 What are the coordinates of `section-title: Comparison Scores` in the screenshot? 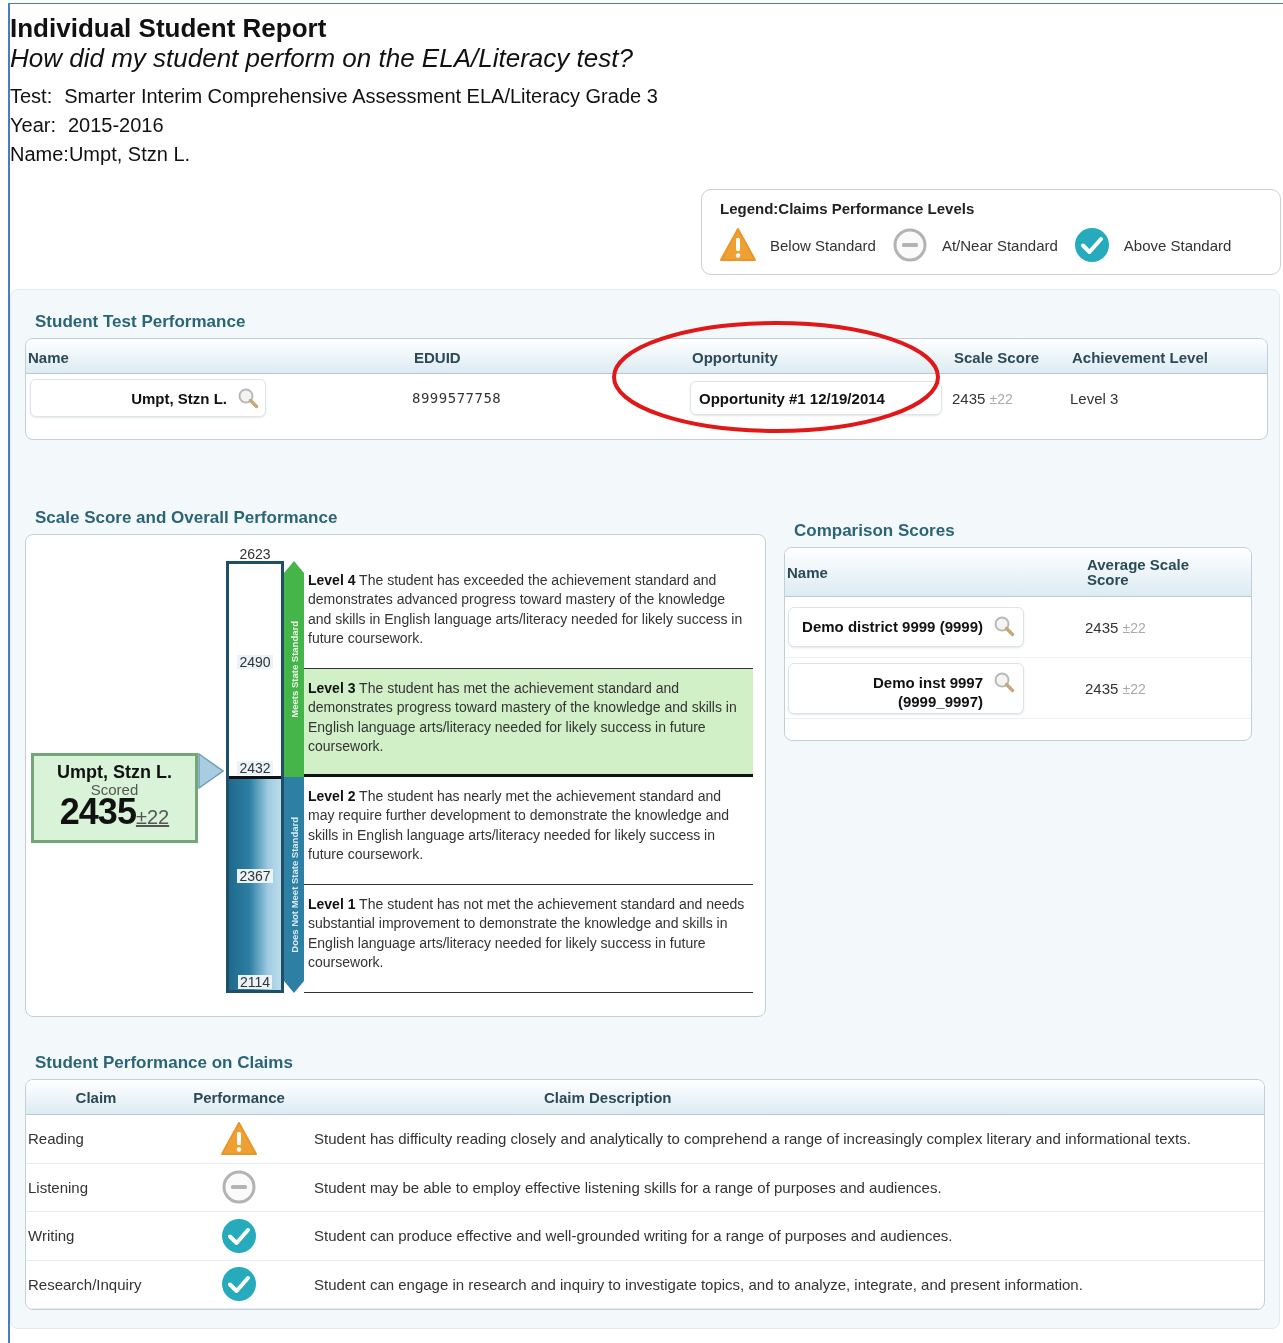 It's located at (875, 531).